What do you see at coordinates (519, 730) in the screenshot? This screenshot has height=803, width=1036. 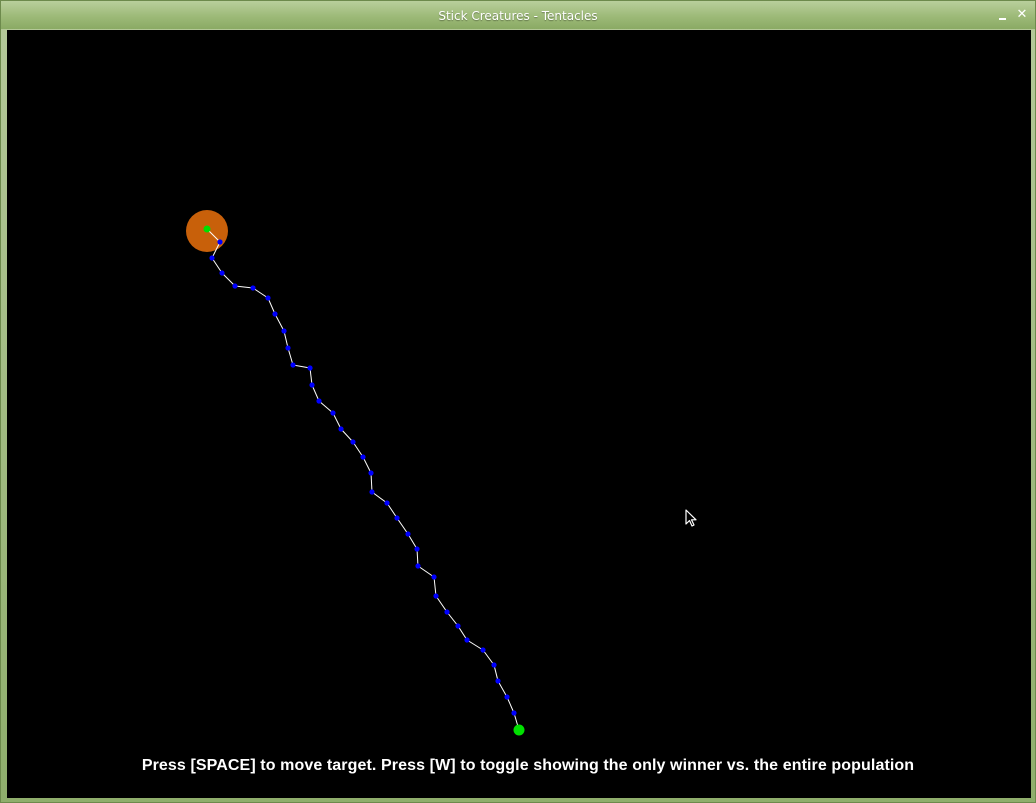 I see `tentacle-base` at bounding box center [519, 730].